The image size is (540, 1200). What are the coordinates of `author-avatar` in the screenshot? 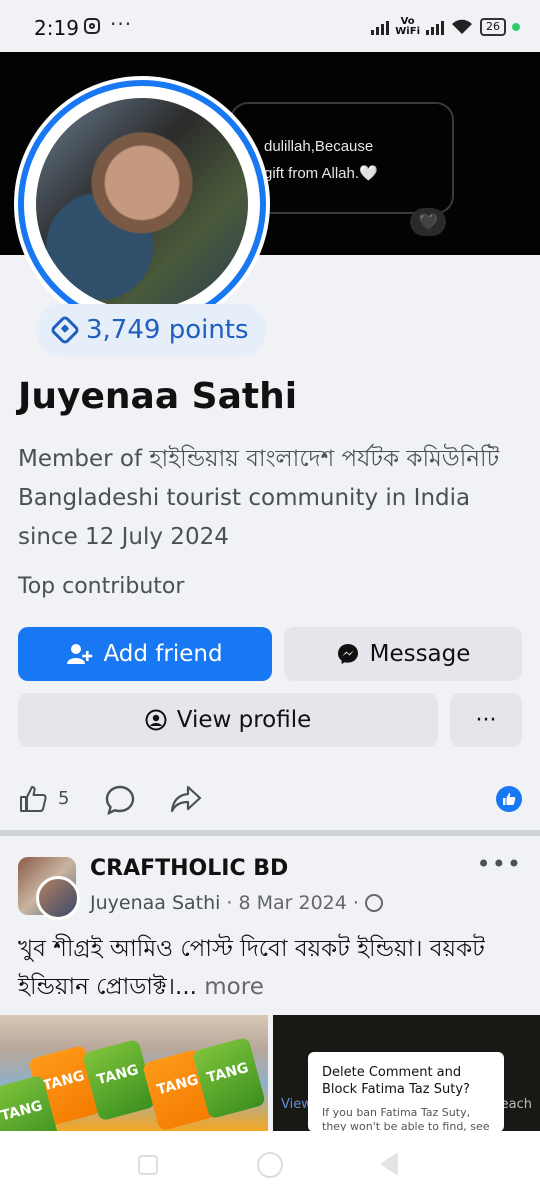 It's located at (58, 898).